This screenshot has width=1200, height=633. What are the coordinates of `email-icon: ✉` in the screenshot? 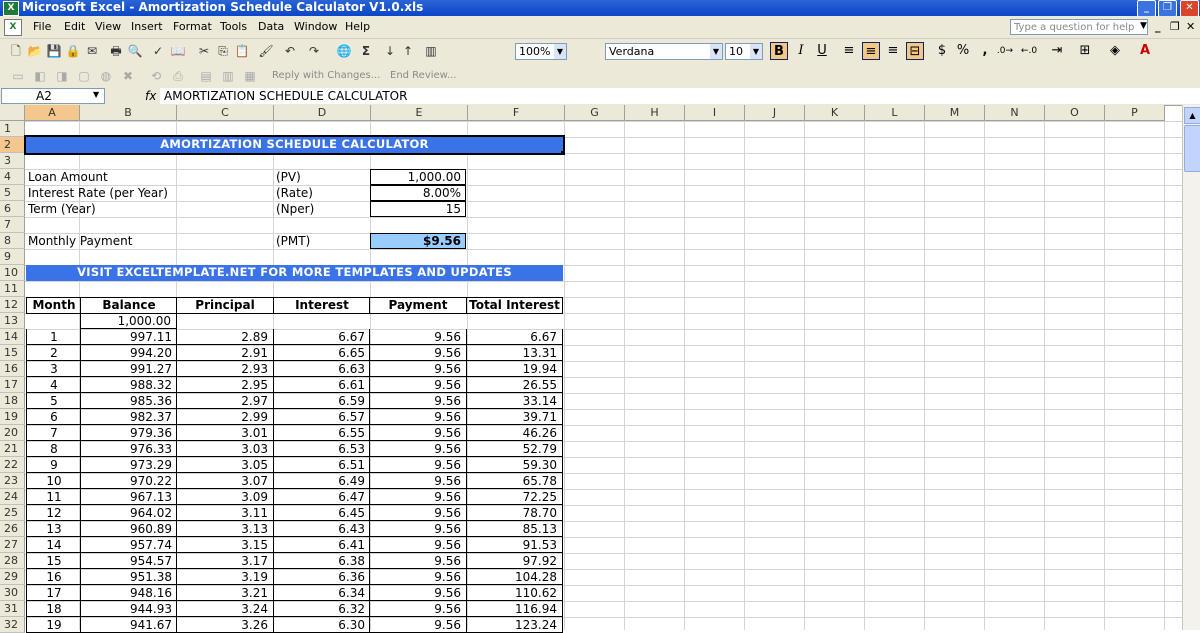 It's located at (92, 51).